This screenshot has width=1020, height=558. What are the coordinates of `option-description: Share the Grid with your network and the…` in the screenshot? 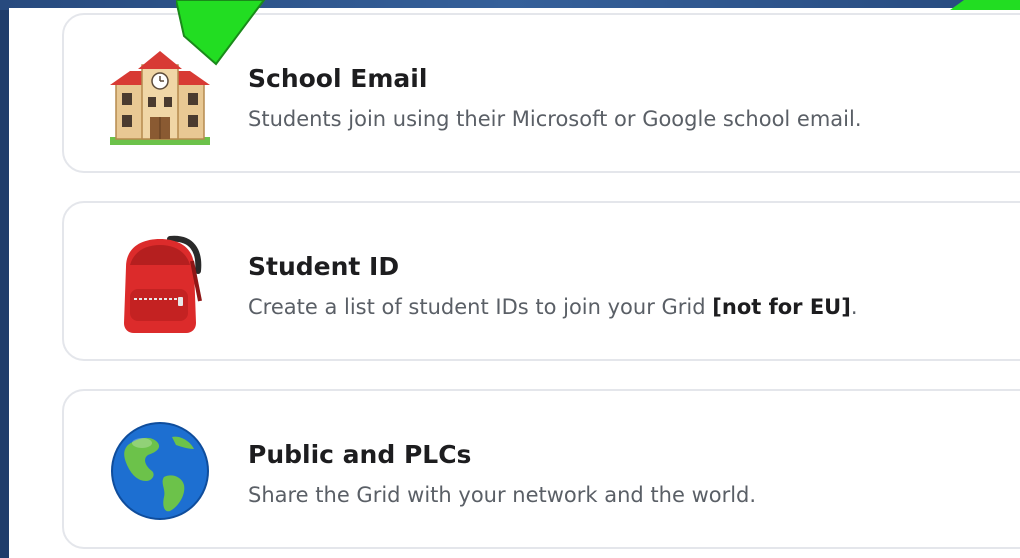 It's located at (502, 495).